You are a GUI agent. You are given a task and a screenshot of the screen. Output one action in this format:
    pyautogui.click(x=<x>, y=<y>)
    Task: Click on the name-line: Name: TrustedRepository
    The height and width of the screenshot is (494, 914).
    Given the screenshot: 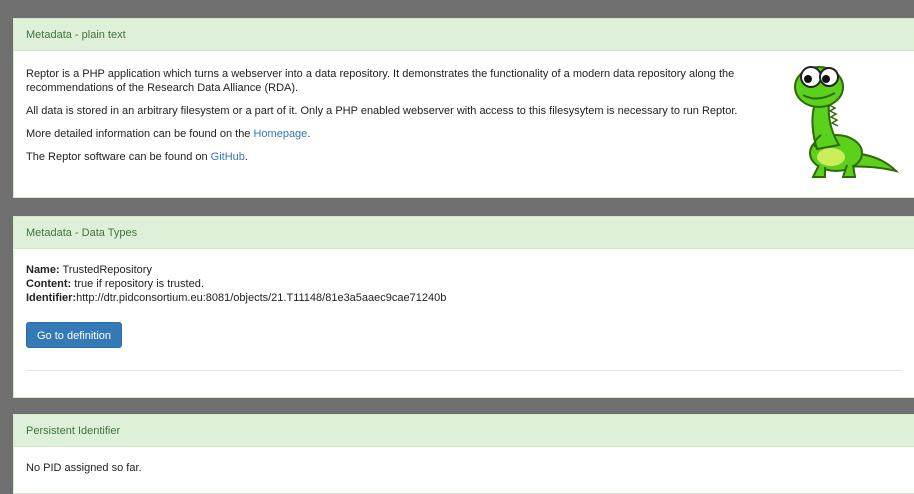 What is the action you would take?
    pyautogui.click(x=464, y=270)
    